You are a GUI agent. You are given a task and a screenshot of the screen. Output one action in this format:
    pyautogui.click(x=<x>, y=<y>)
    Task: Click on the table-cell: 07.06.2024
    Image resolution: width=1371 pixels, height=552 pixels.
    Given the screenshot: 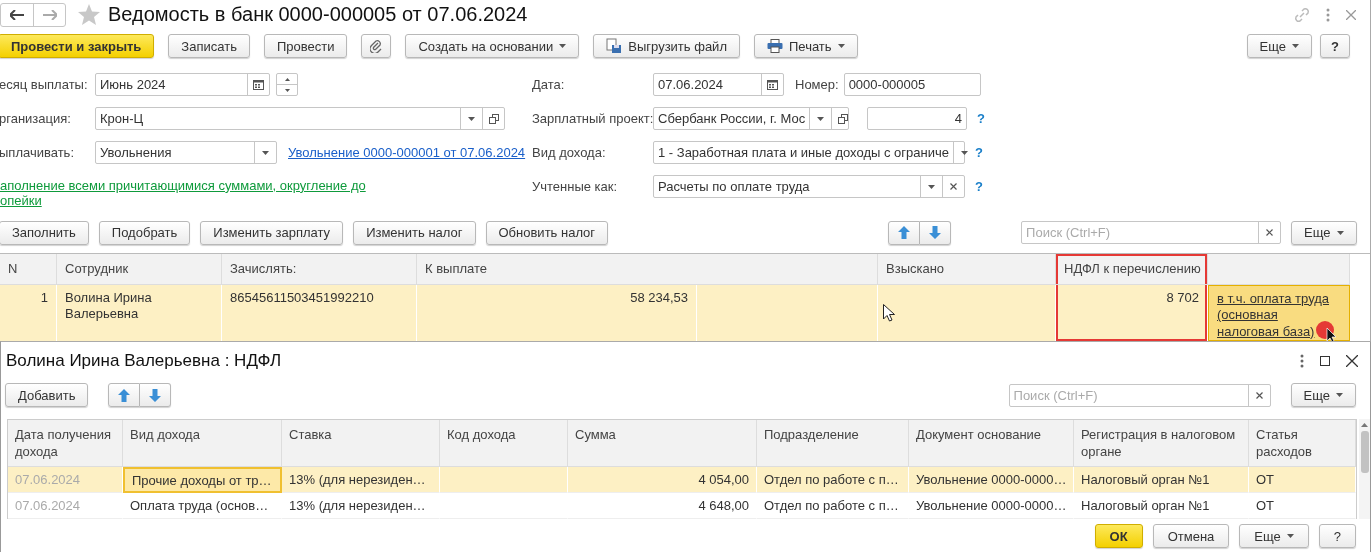 What is the action you would take?
    pyautogui.click(x=65, y=480)
    